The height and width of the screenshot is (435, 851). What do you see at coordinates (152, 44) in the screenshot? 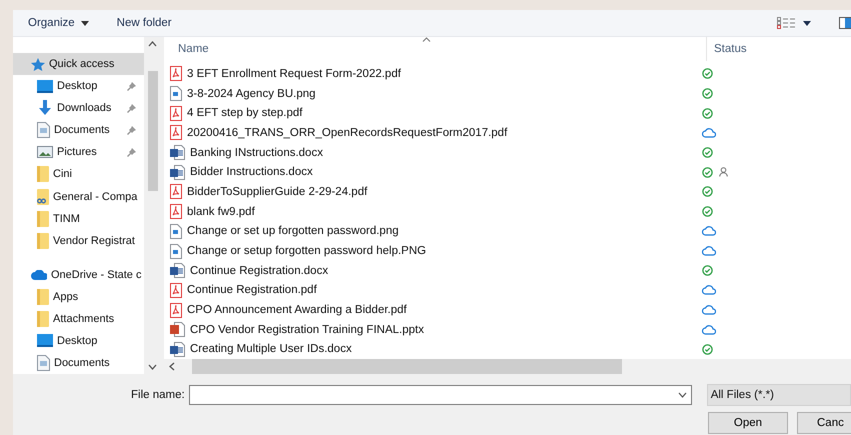
I see `scroll-up-icon` at bounding box center [152, 44].